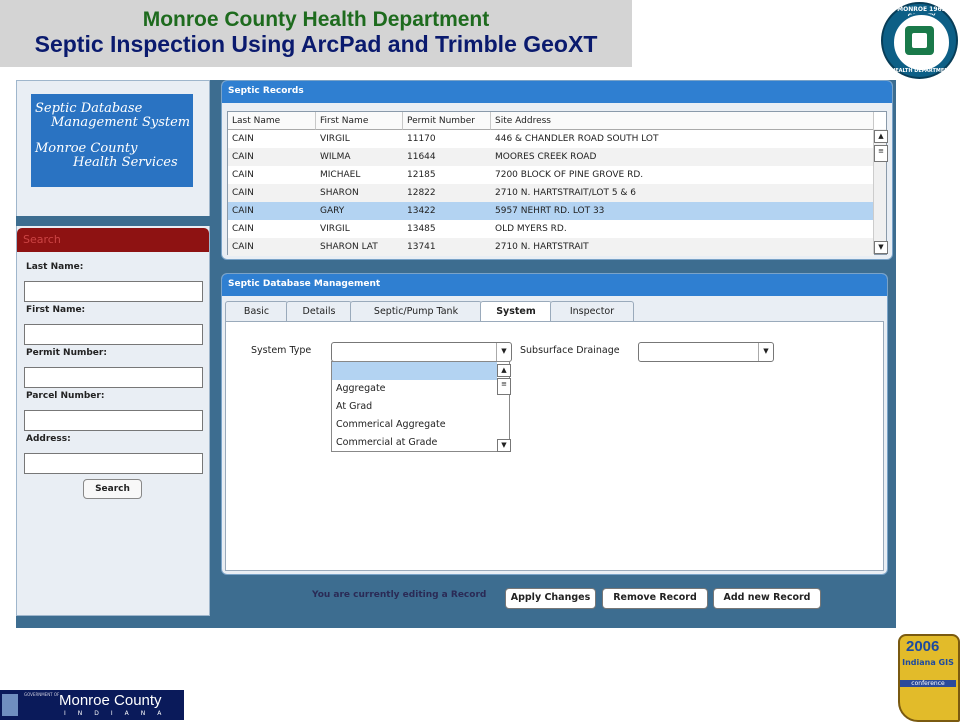  Describe the element at coordinates (421, 193) in the screenshot. I see `cell-permit-number: 12822` at that location.